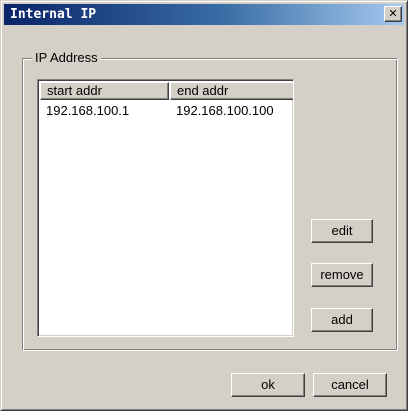 The image size is (408, 411). I want to click on remove-button: remove, so click(342, 275).